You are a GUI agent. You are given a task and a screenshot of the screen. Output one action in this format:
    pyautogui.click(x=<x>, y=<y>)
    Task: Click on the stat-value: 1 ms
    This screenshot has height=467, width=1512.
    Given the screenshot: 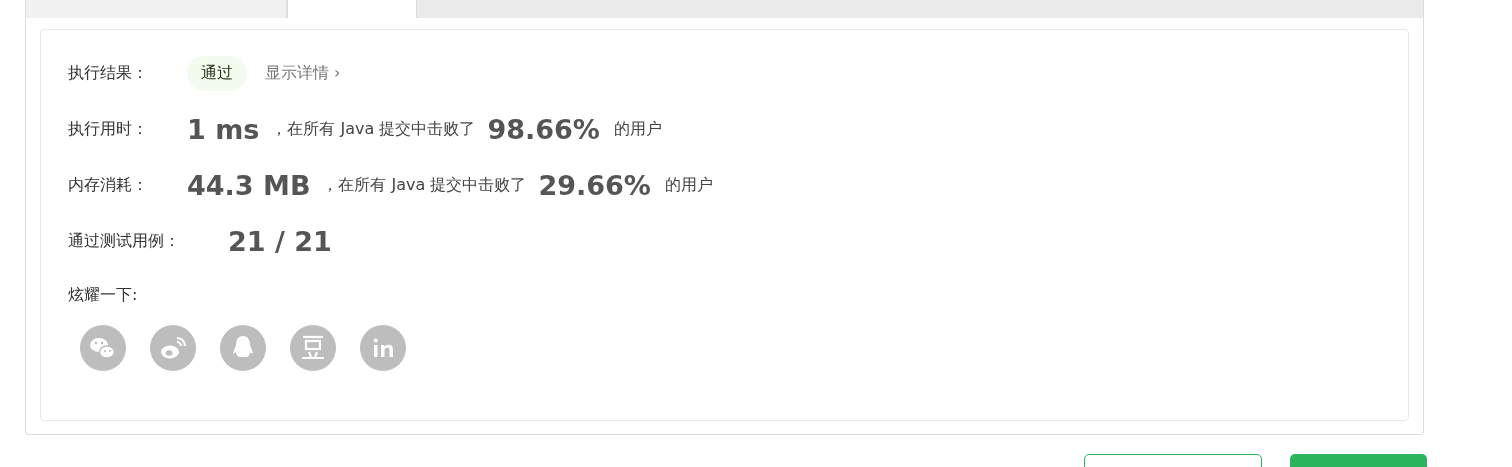 What is the action you would take?
    pyautogui.click(x=223, y=129)
    